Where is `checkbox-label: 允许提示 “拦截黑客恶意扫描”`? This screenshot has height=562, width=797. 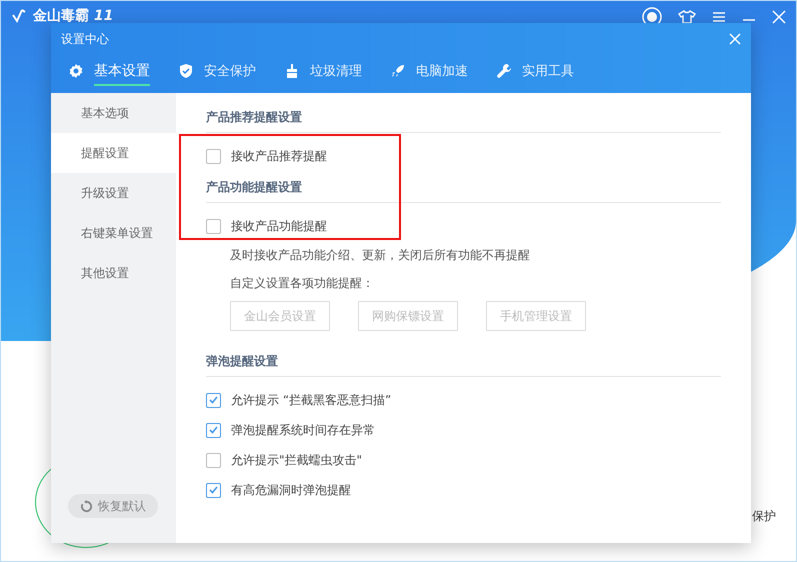 checkbox-label: 允许提示 “拦截黑客恶意扫描” is located at coordinates (311, 400).